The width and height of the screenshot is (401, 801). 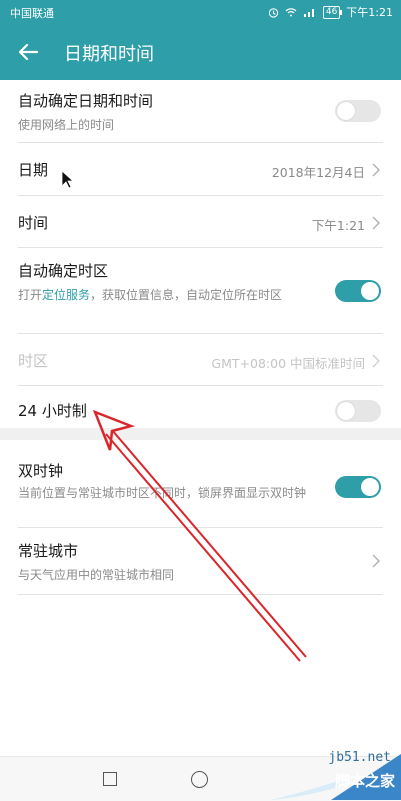 I want to click on mouse-cursor-icon, so click(x=68, y=179).